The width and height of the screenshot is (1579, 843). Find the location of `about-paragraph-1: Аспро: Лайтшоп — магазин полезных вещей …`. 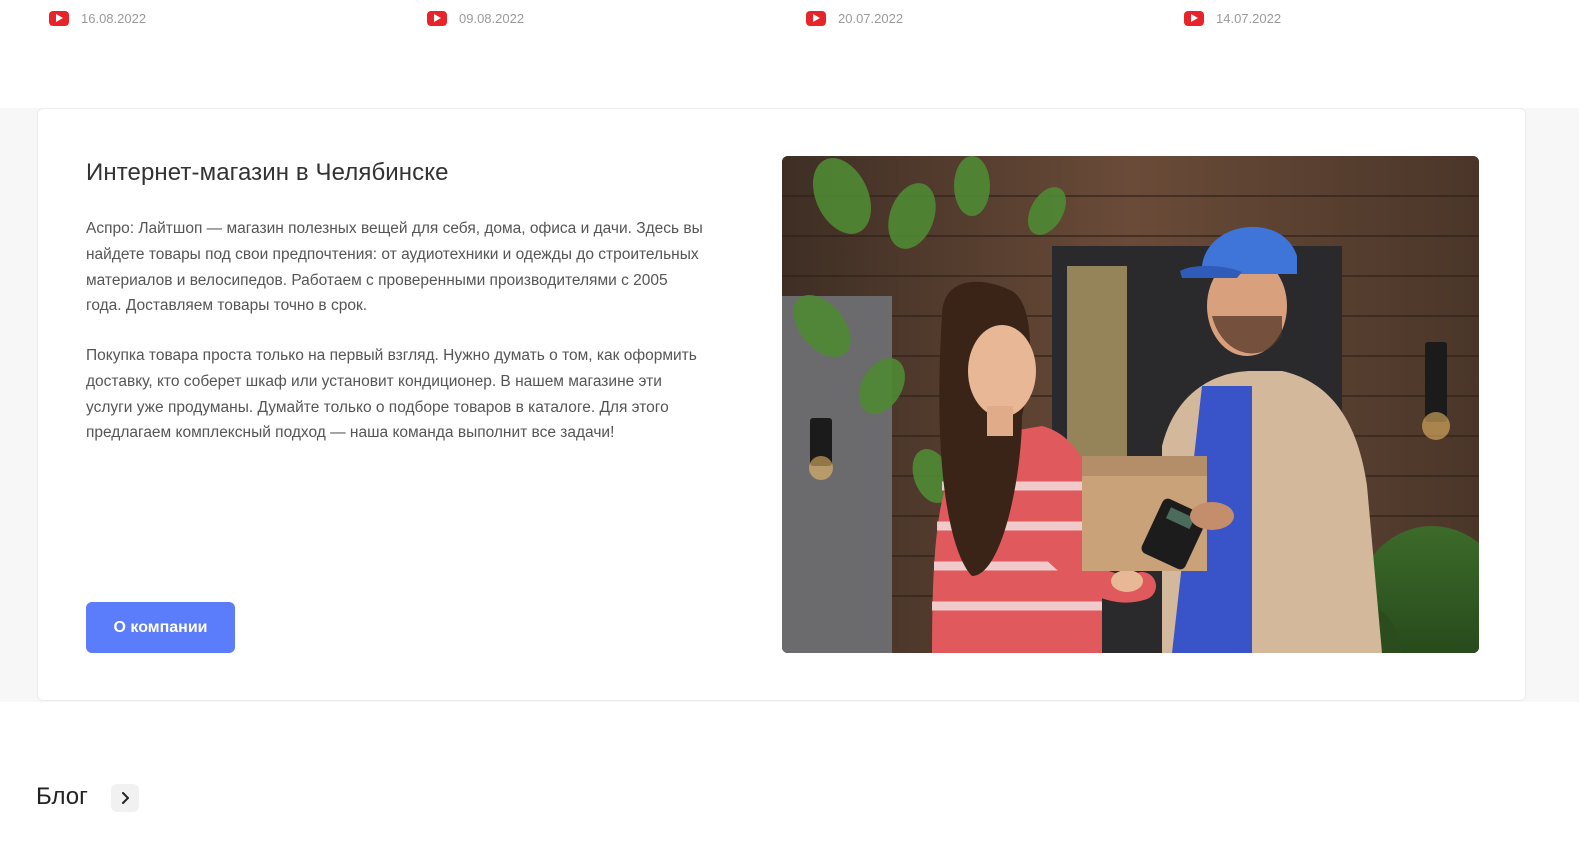

about-paragraph-1: Аспро: Лайтшоп — магазин полезных вещей … is located at coordinates (394, 267).